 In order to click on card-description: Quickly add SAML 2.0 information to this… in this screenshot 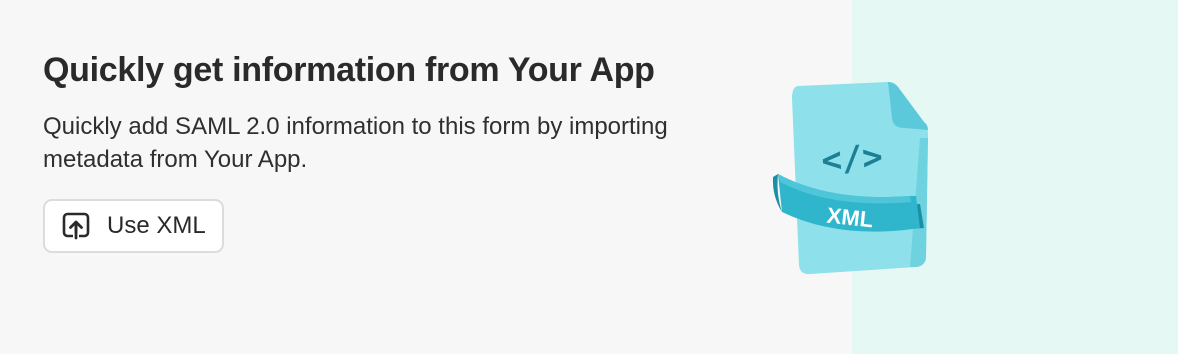, I will do `click(355, 143)`.